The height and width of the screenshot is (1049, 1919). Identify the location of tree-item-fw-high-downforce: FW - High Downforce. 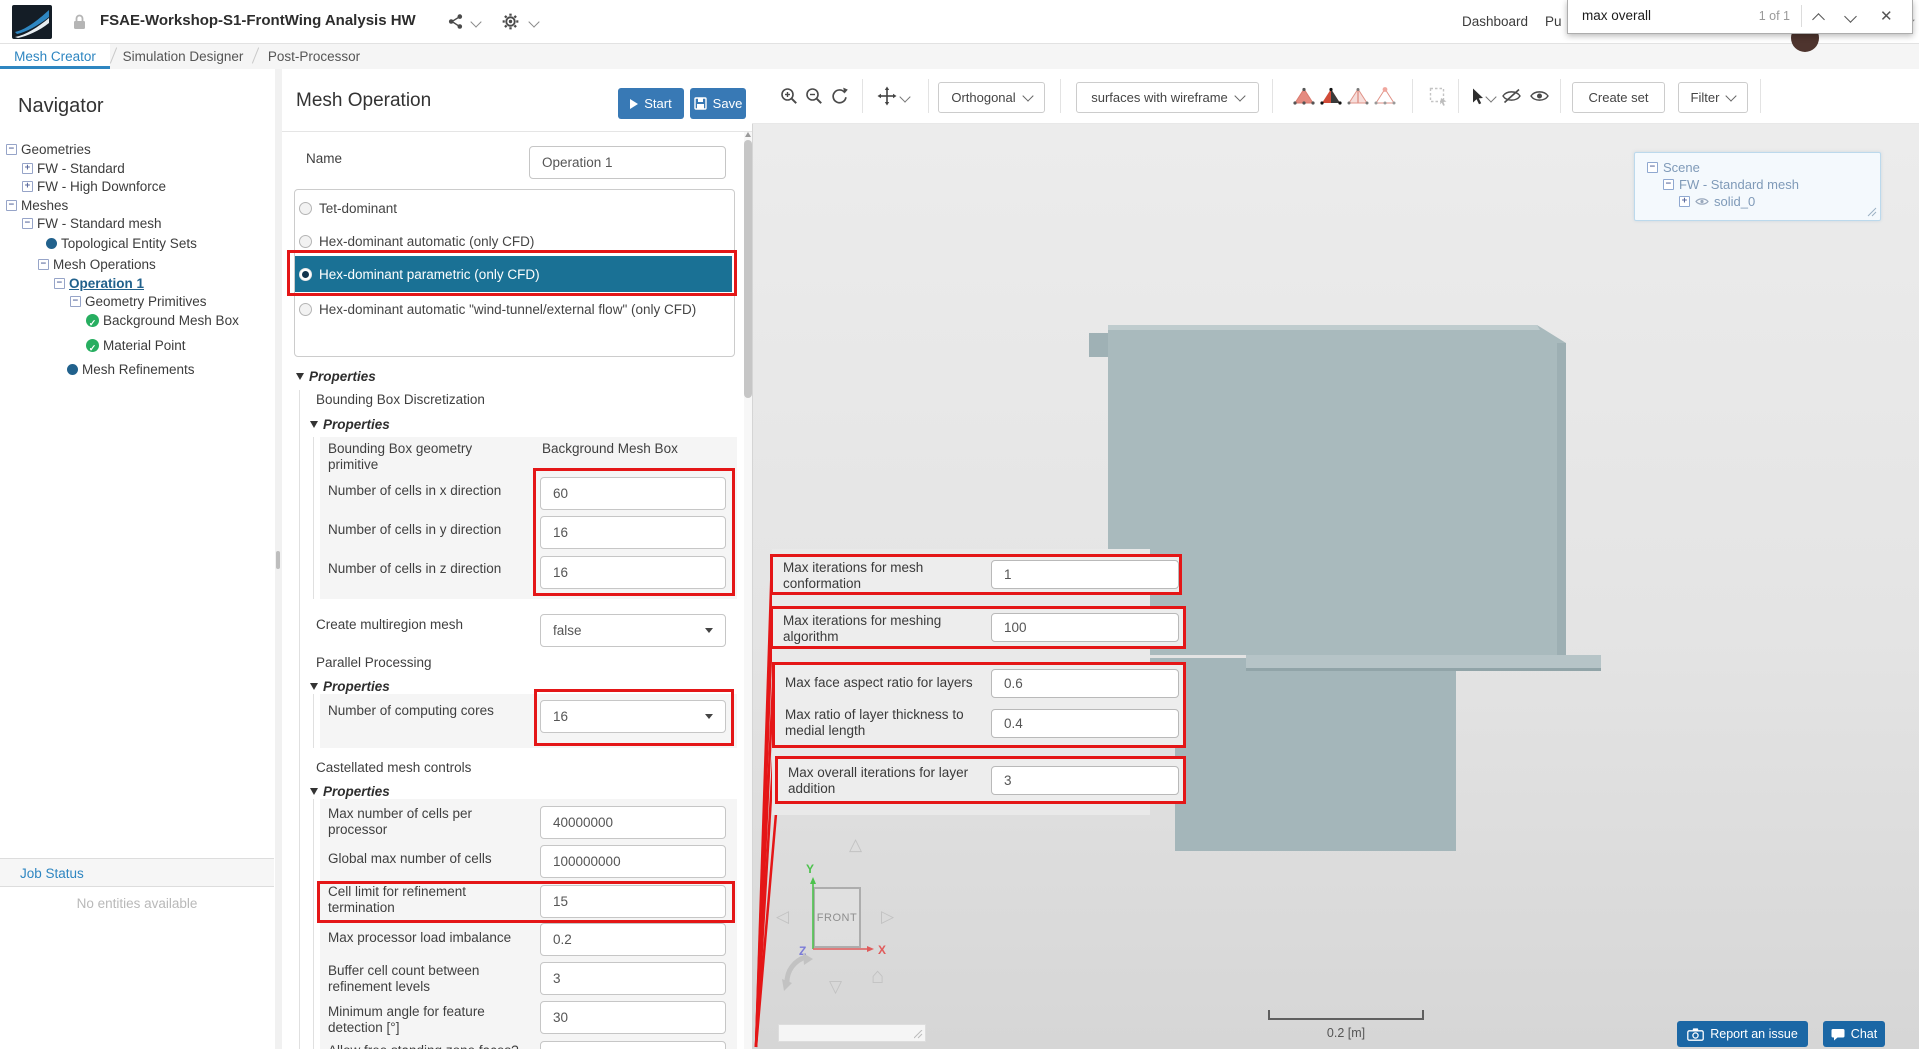
(94, 186).